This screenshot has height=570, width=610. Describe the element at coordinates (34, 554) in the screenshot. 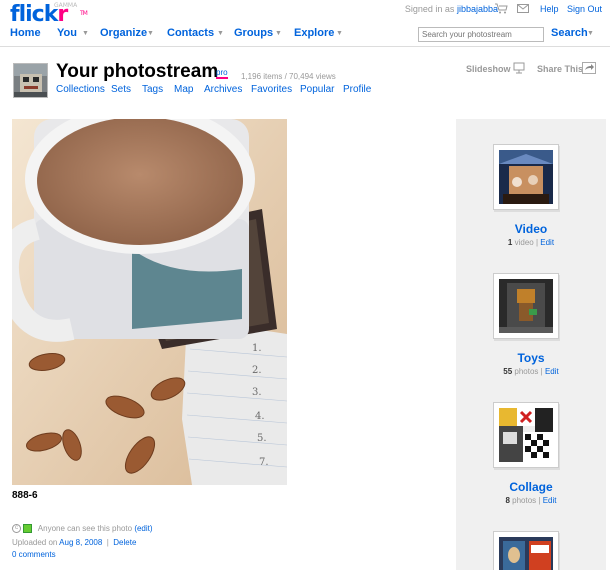

I see `comments-link: 0 comments` at that location.